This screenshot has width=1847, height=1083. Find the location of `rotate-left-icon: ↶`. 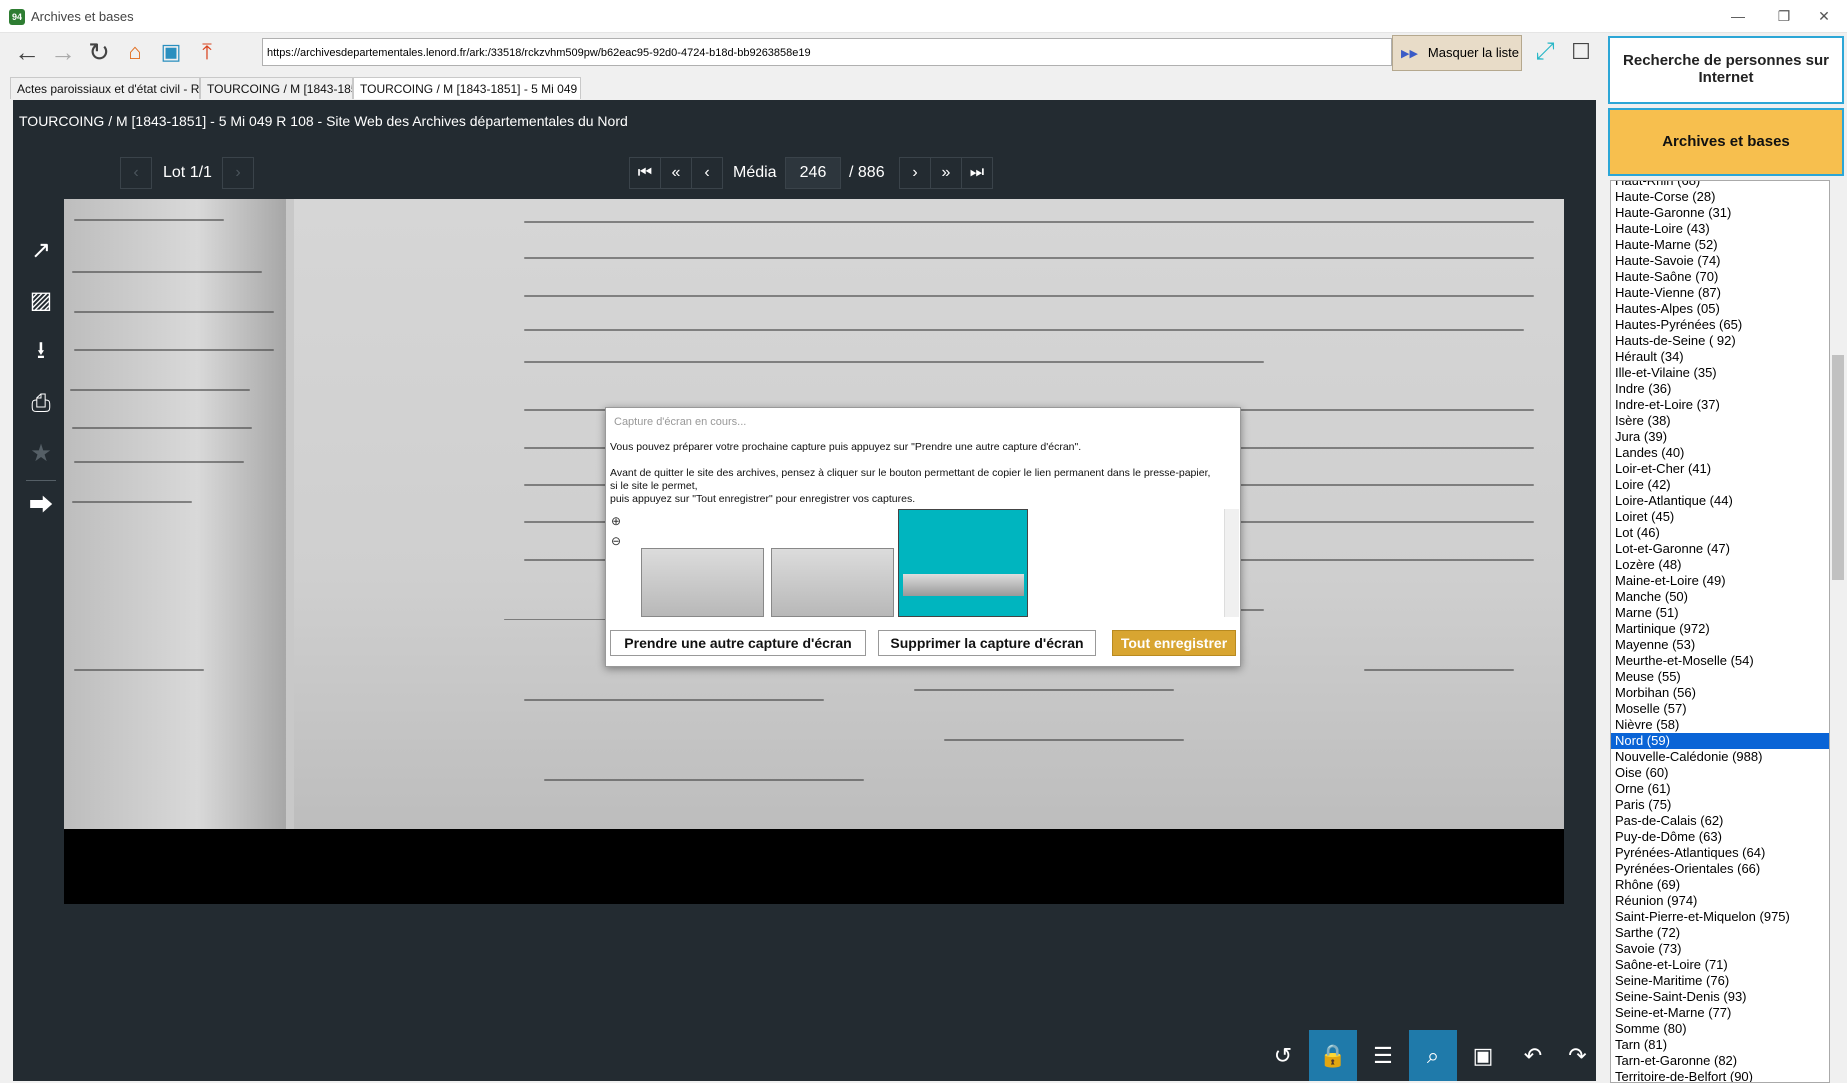

rotate-left-icon: ↶ is located at coordinates (1533, 1055).